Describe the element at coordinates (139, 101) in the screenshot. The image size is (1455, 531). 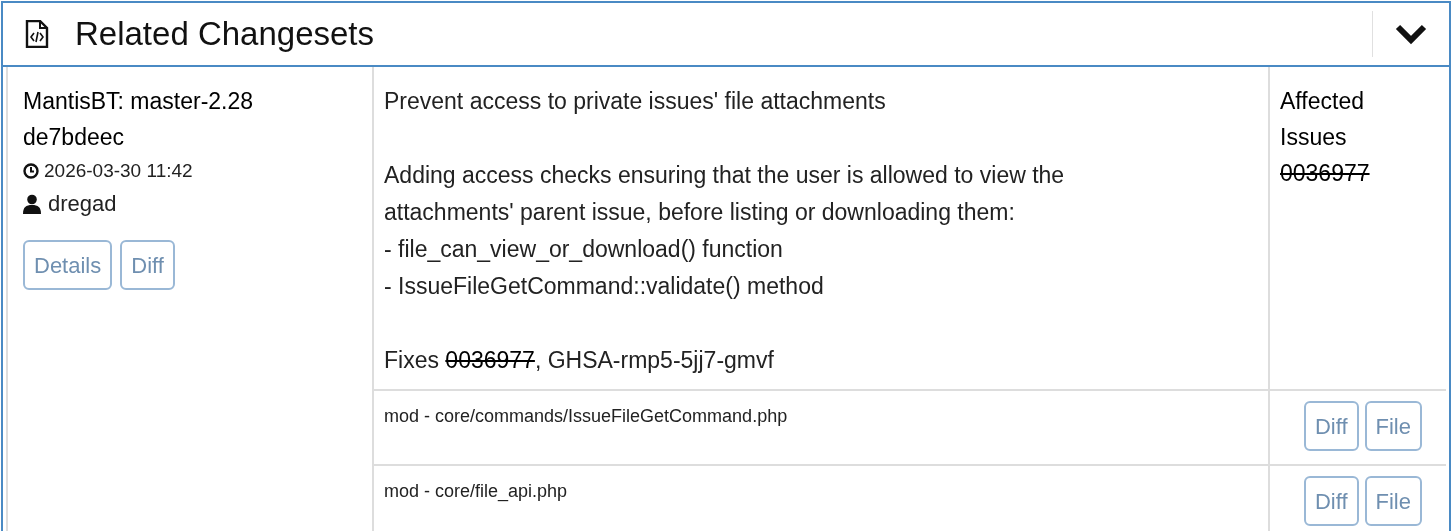
I see `repository-name: MantisBT: master-2.28` at that location.